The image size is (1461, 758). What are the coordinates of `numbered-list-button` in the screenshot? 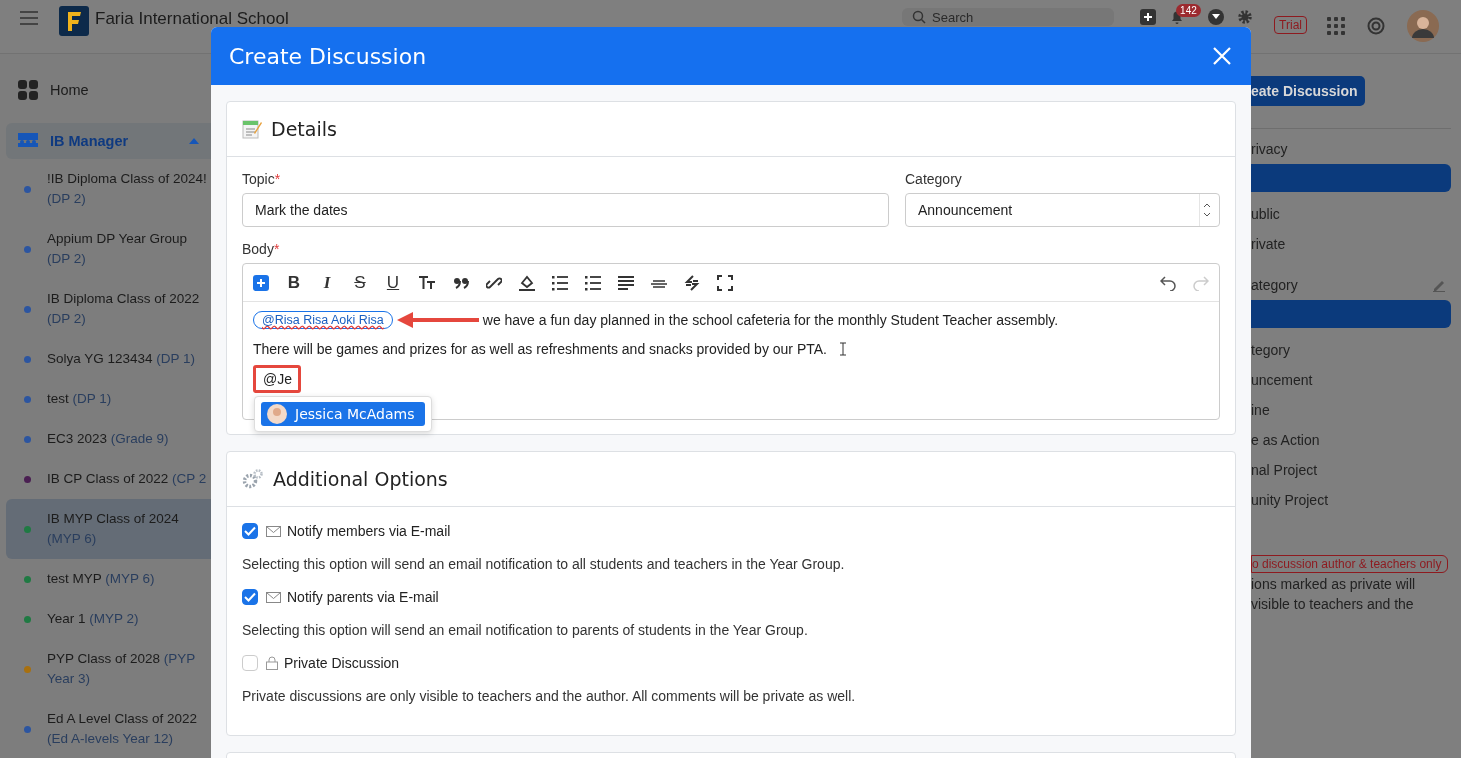 It's located at (593, 282).